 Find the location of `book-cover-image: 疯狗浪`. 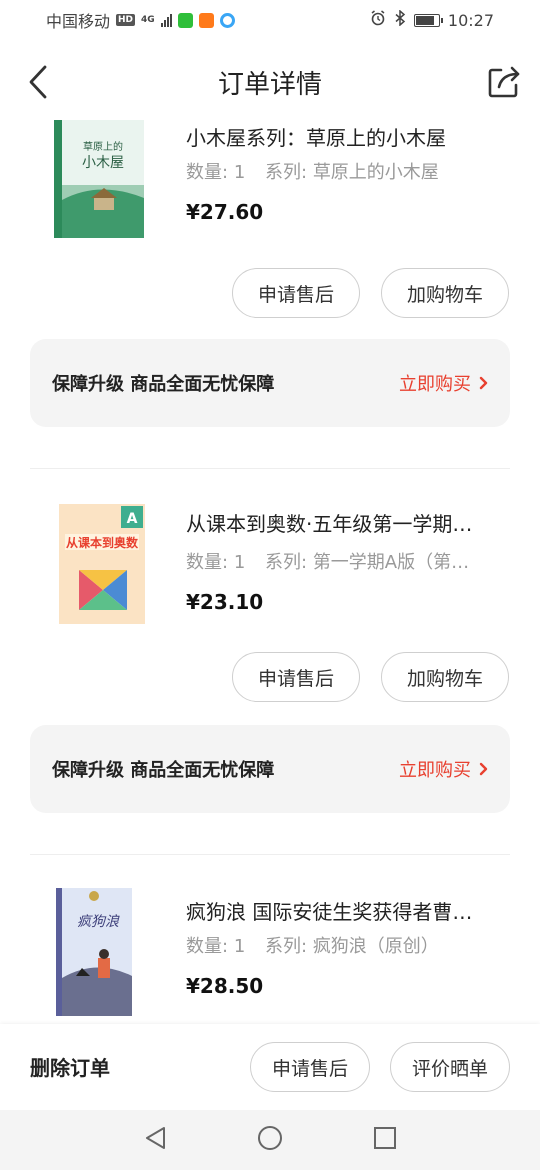

book-cover-image: 疯狗浪 is located at coordinates (94, 952).